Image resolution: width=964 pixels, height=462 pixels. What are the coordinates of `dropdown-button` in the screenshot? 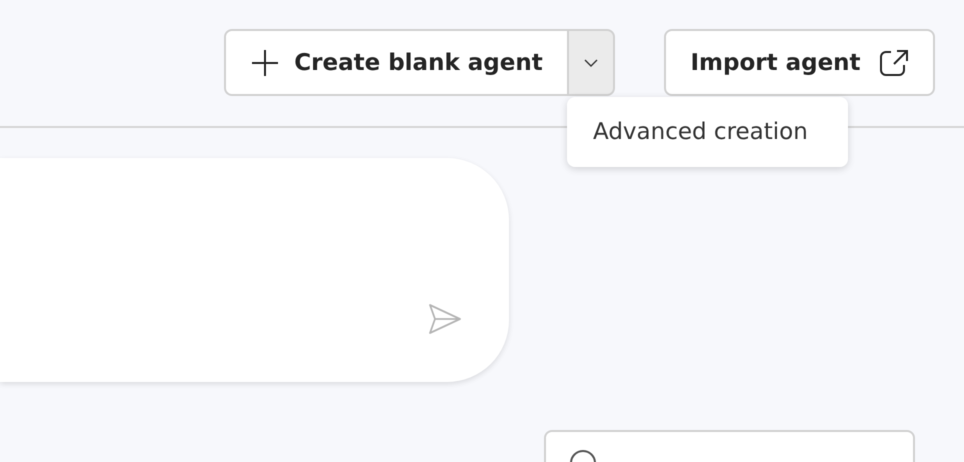 It's located at (591, 62).